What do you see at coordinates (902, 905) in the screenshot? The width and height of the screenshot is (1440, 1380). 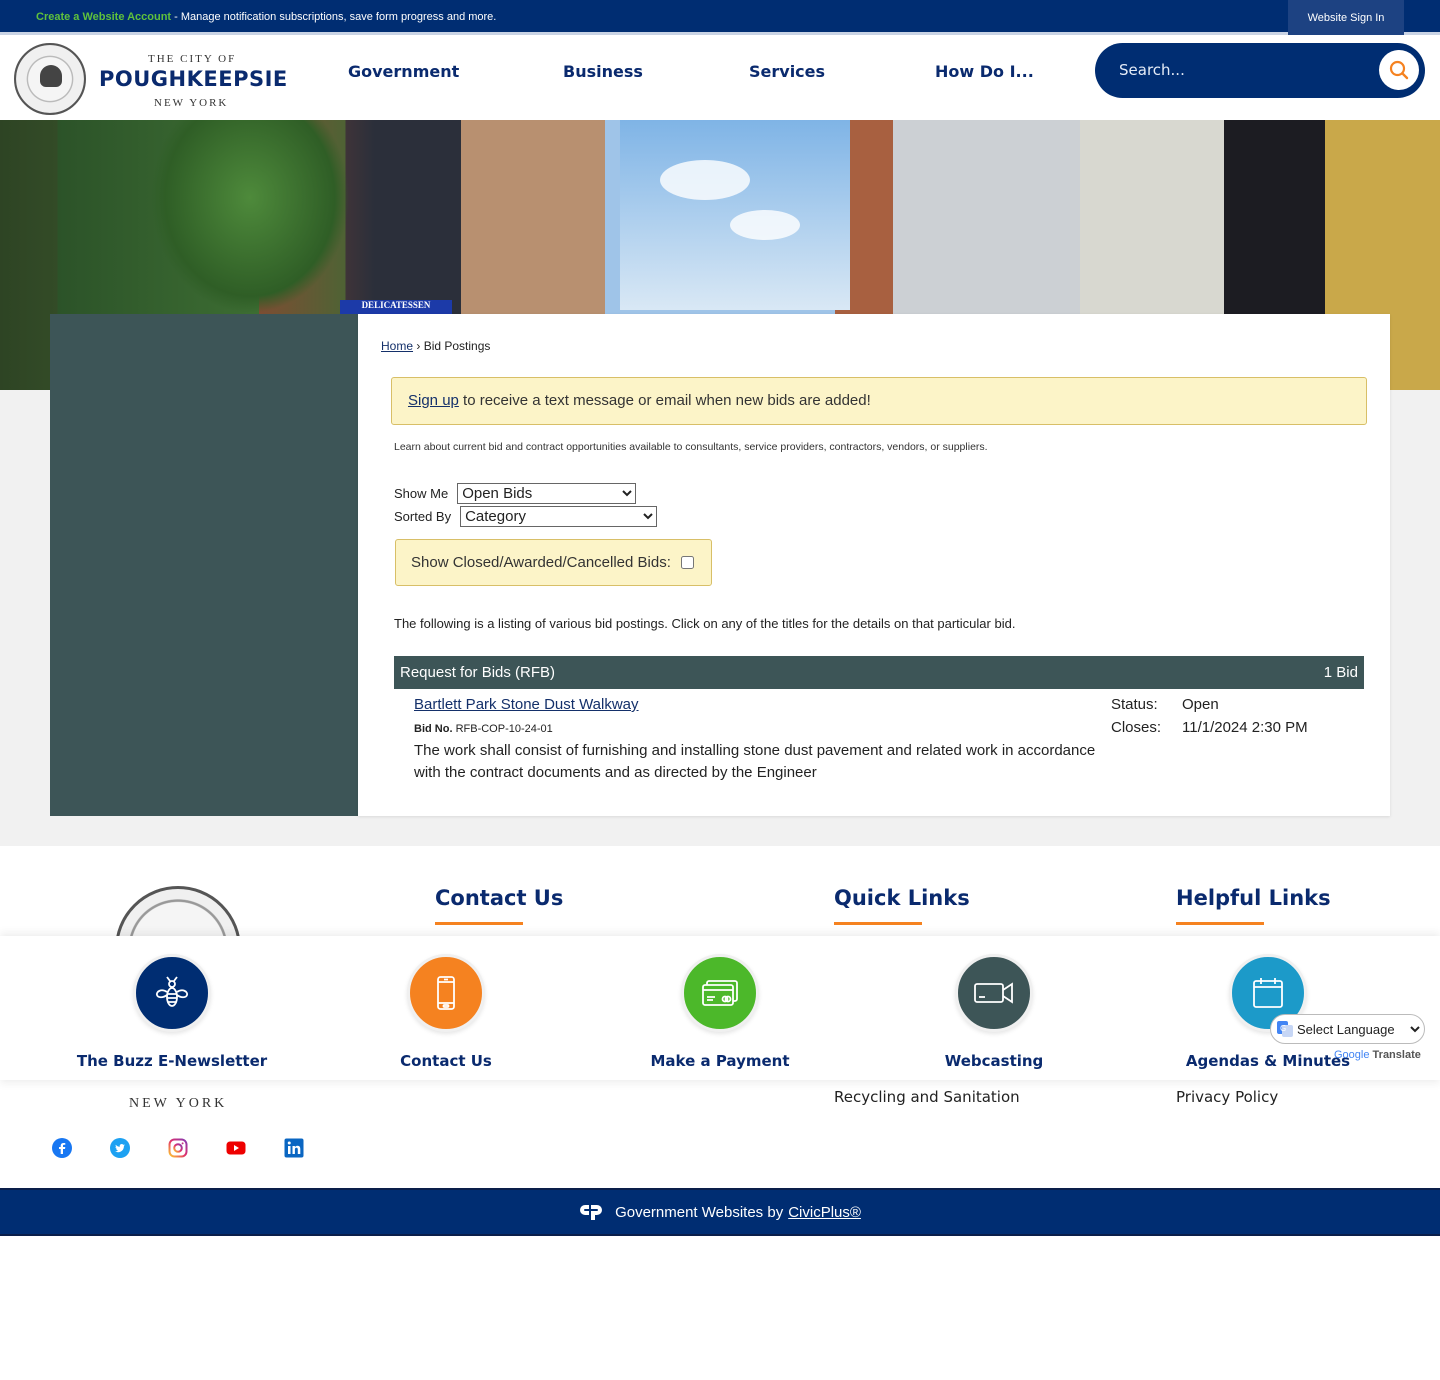 I see `footer-heading-quick-links: Quick Links` at bounding box center [902, 905].